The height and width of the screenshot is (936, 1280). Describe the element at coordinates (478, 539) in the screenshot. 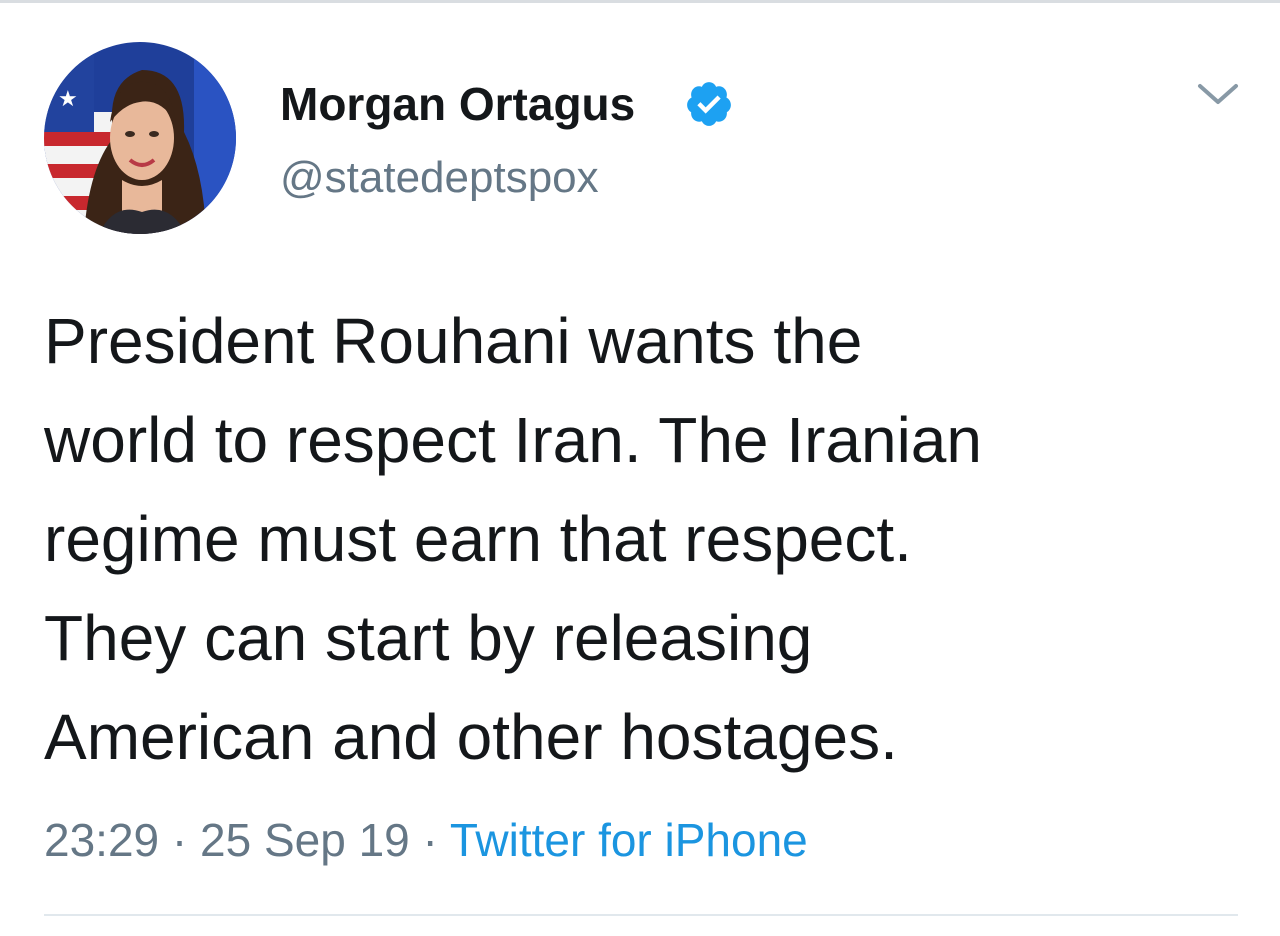

I see `tweet-text-line: regime must earn that respect.` at that location.